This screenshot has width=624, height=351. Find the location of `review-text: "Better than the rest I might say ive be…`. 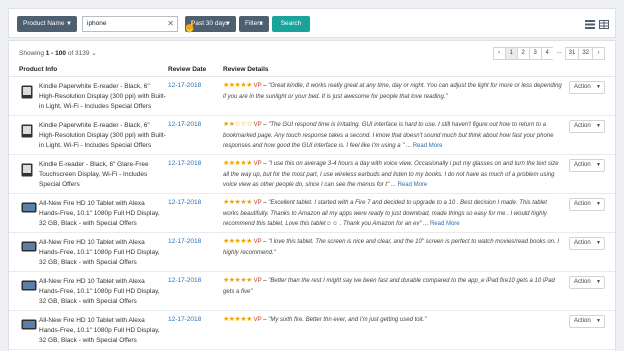

review-text: "Better than the rest I might say ive be… is located at coordinates (389, 286).